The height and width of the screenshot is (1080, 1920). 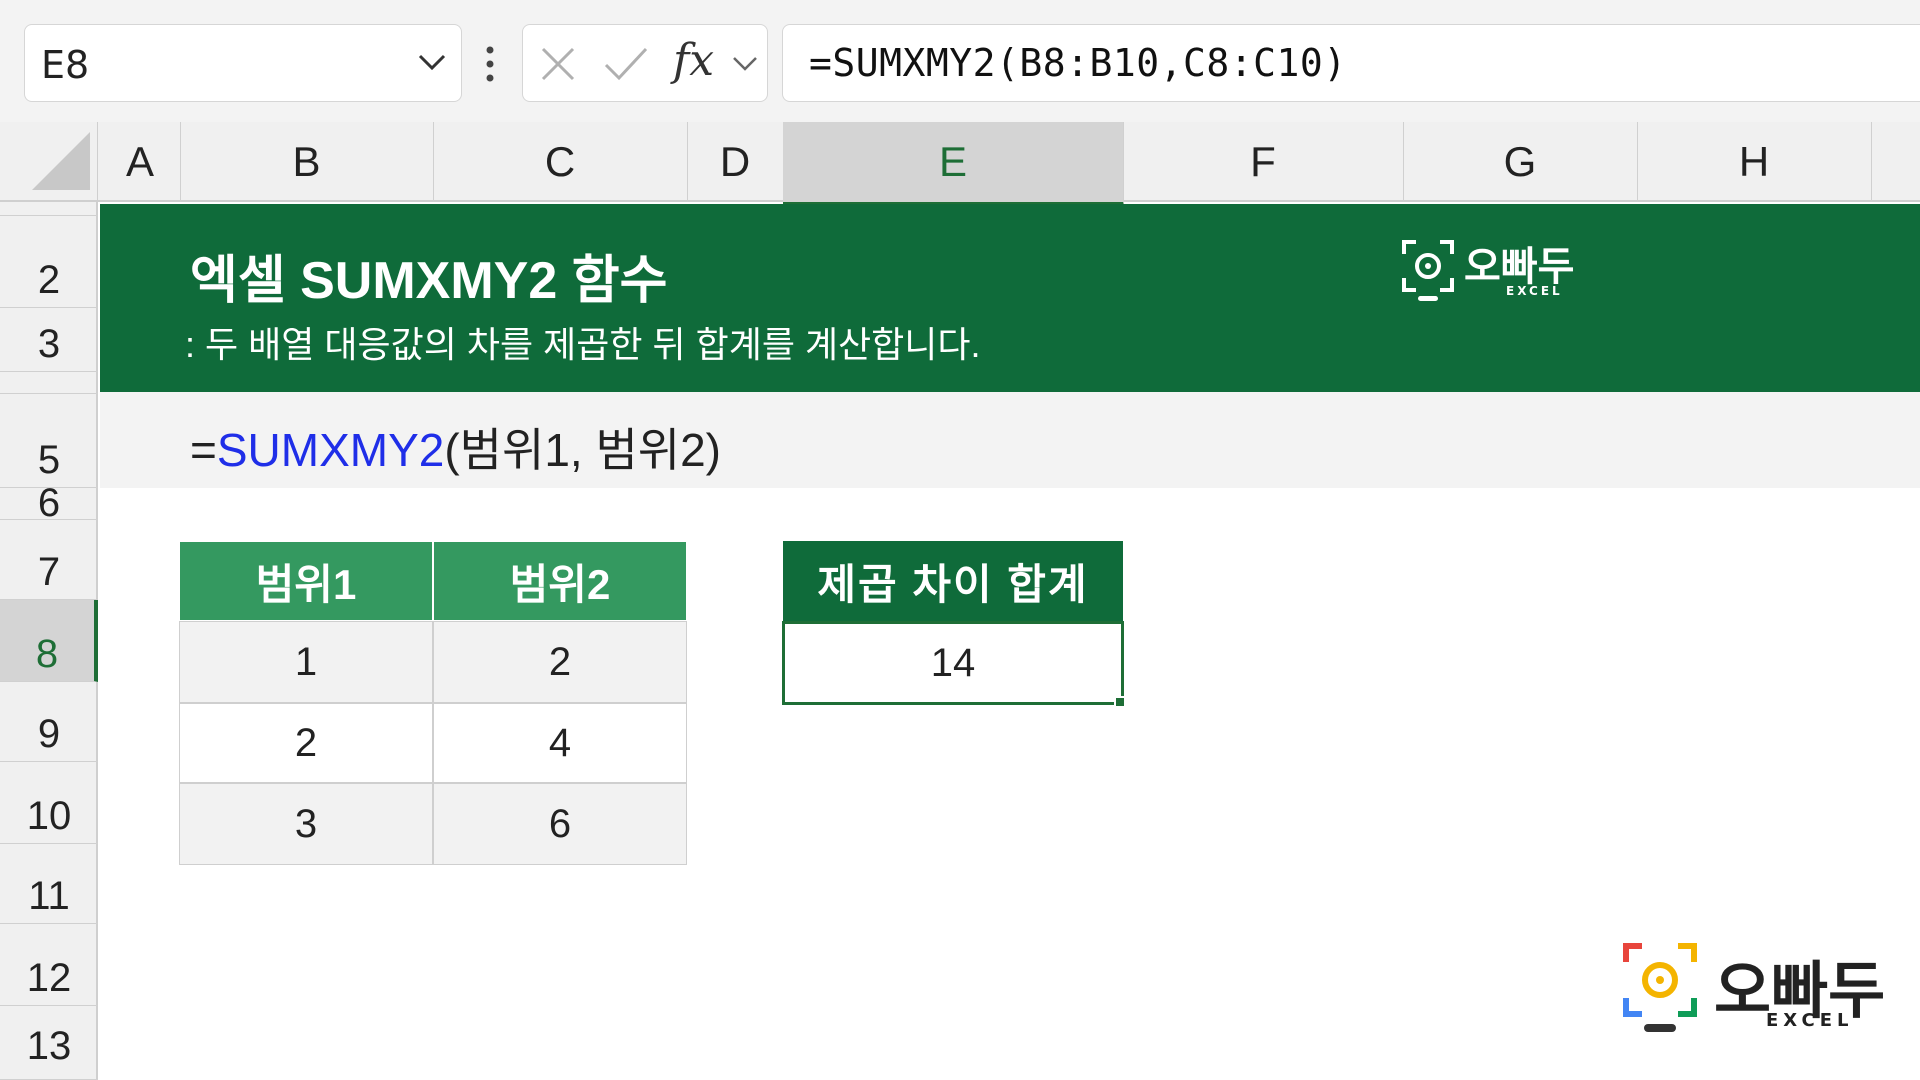 What do you see at coordinates (1078, 63) in the screenshot?
I see `formula-text: =SUMXMY2(B8:B10,C8:C10)` at bounding box center [1078, 63].